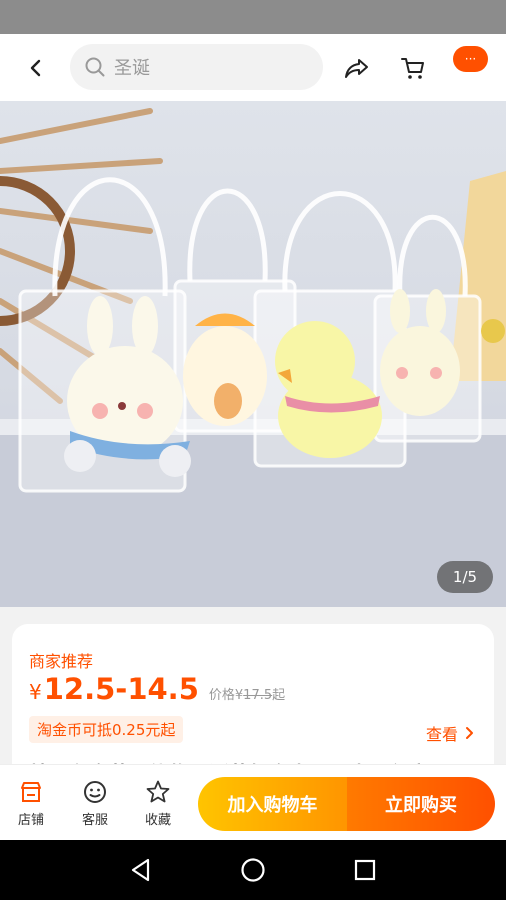  I want to click on favorite-button: 收藏, so click(158, 803).